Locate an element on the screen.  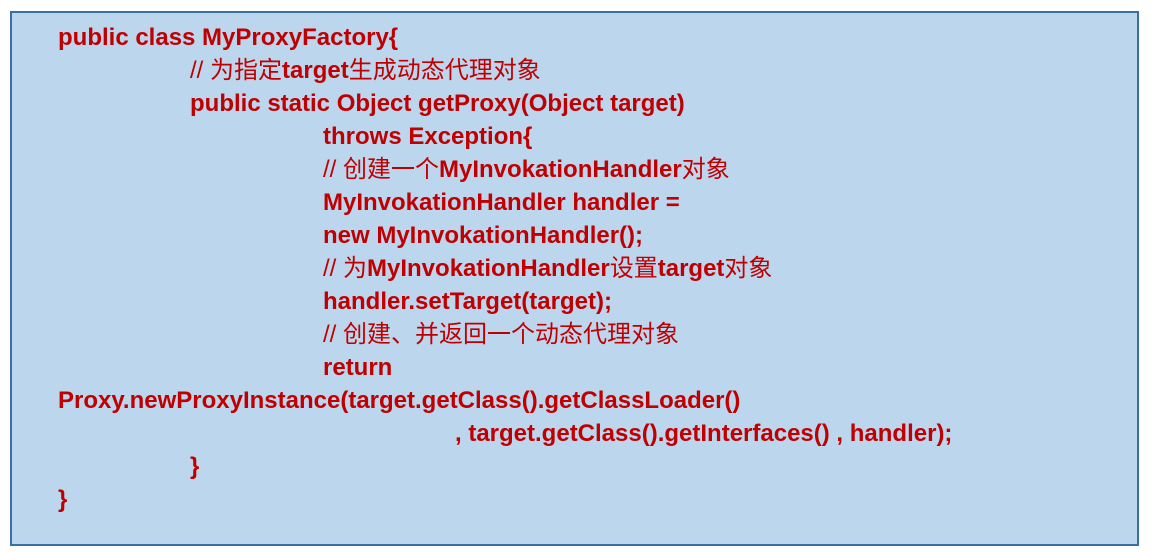
code-line: MyInvokationHandler handler = is located at coordinates (501, 202).